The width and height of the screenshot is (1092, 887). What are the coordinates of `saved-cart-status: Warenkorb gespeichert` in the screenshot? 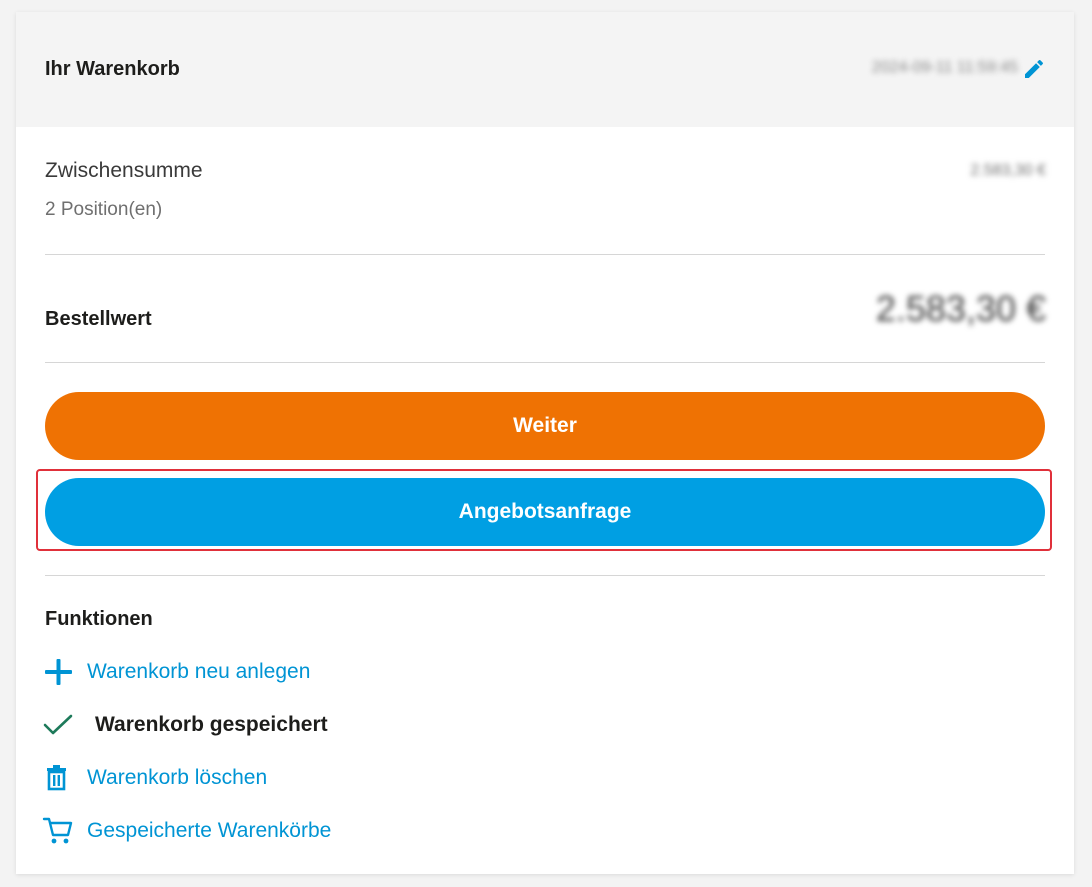 It's located at (185, 725).